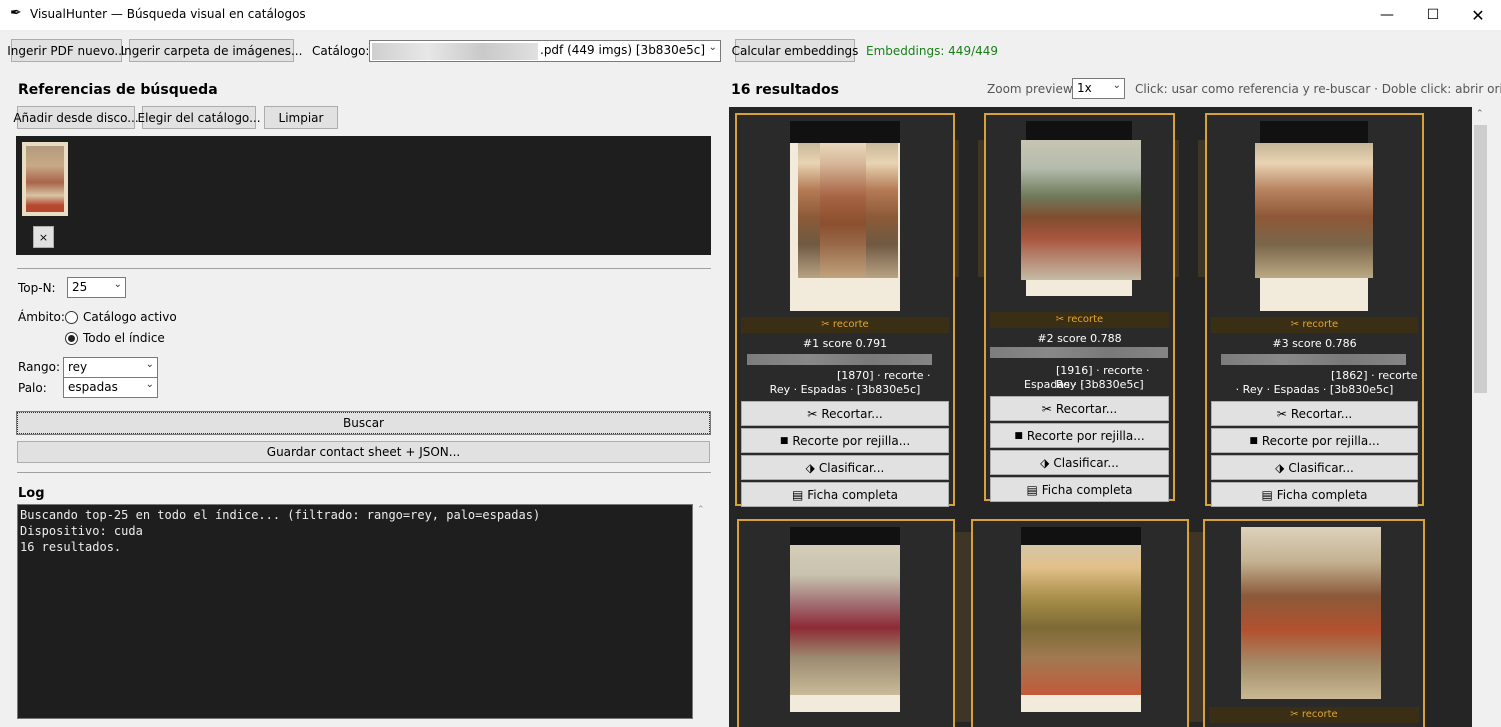  Describe the element at coordinates (364, 268) in the screenshot. I see `separator` at that location.